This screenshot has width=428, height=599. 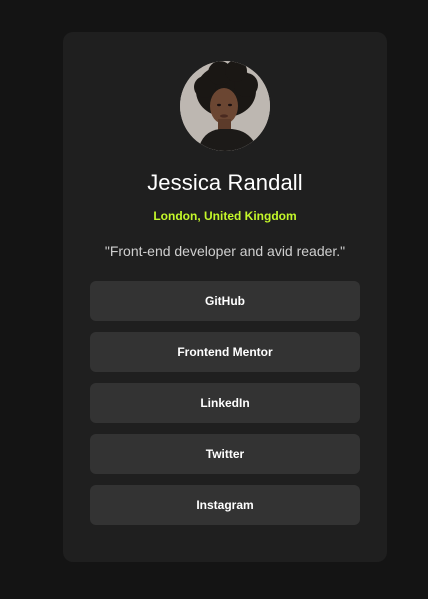 I want to click on profile-location: London, United Kingdom, so click(x=225, y=216).